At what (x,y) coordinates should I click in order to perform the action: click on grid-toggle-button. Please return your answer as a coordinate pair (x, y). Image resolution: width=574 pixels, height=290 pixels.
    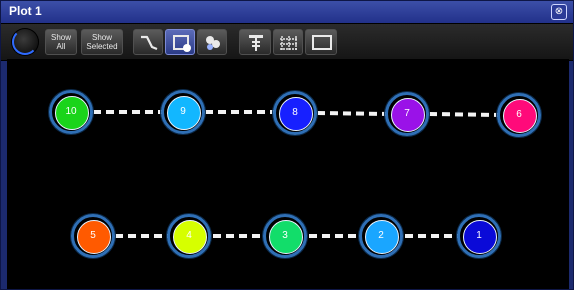
    Looking at the image, I should click on (288, 42).